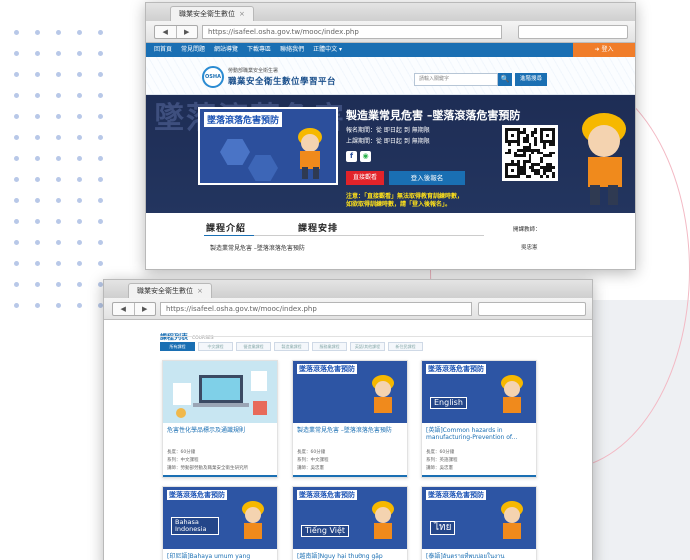 The image size is (690, 560). Describe the element at coordinates (351, 156) in the screenshot. I see `facebook-icon: f` at that location.